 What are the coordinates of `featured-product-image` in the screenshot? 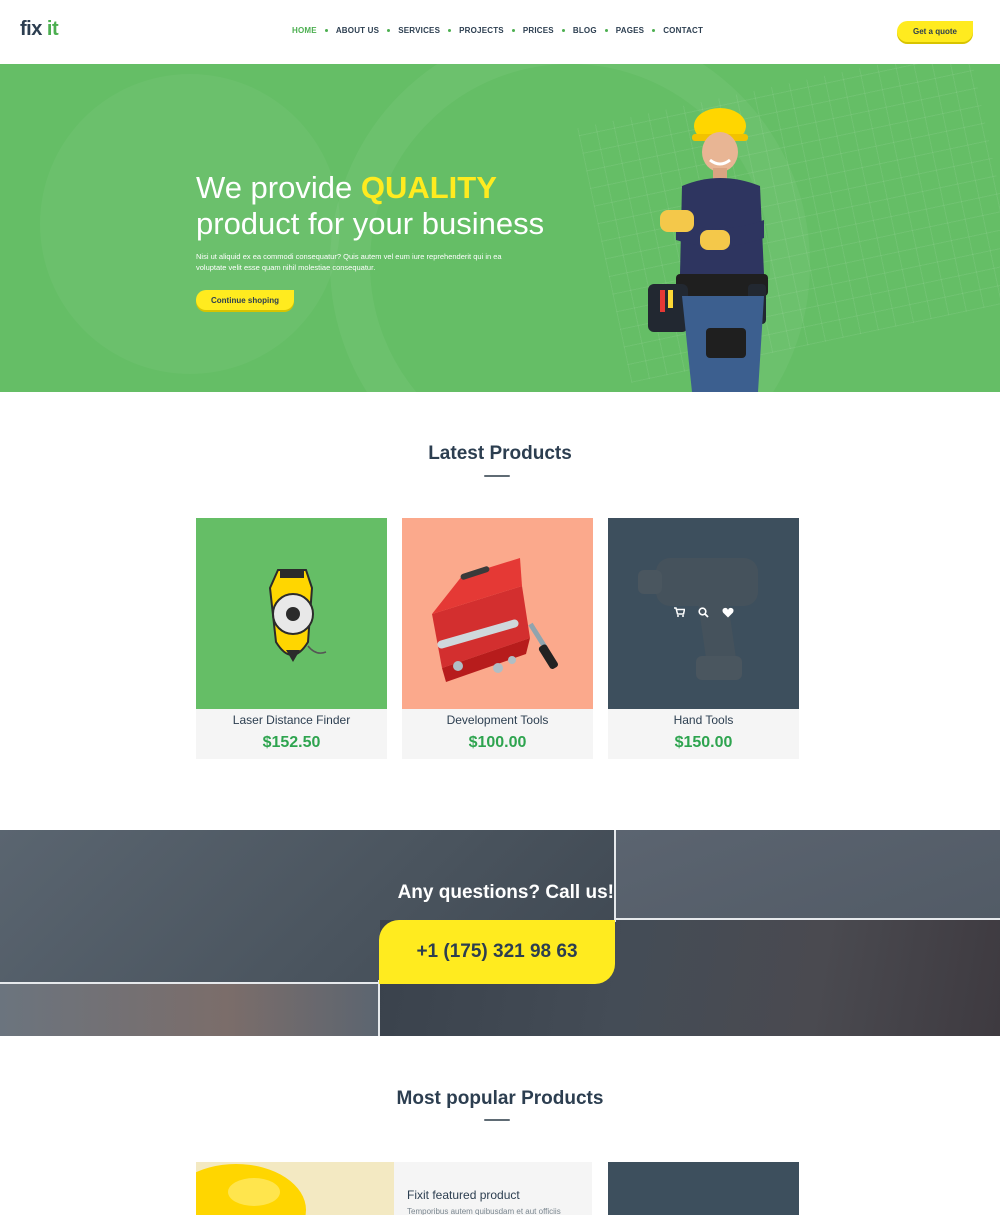 It's located at (295, 1188).